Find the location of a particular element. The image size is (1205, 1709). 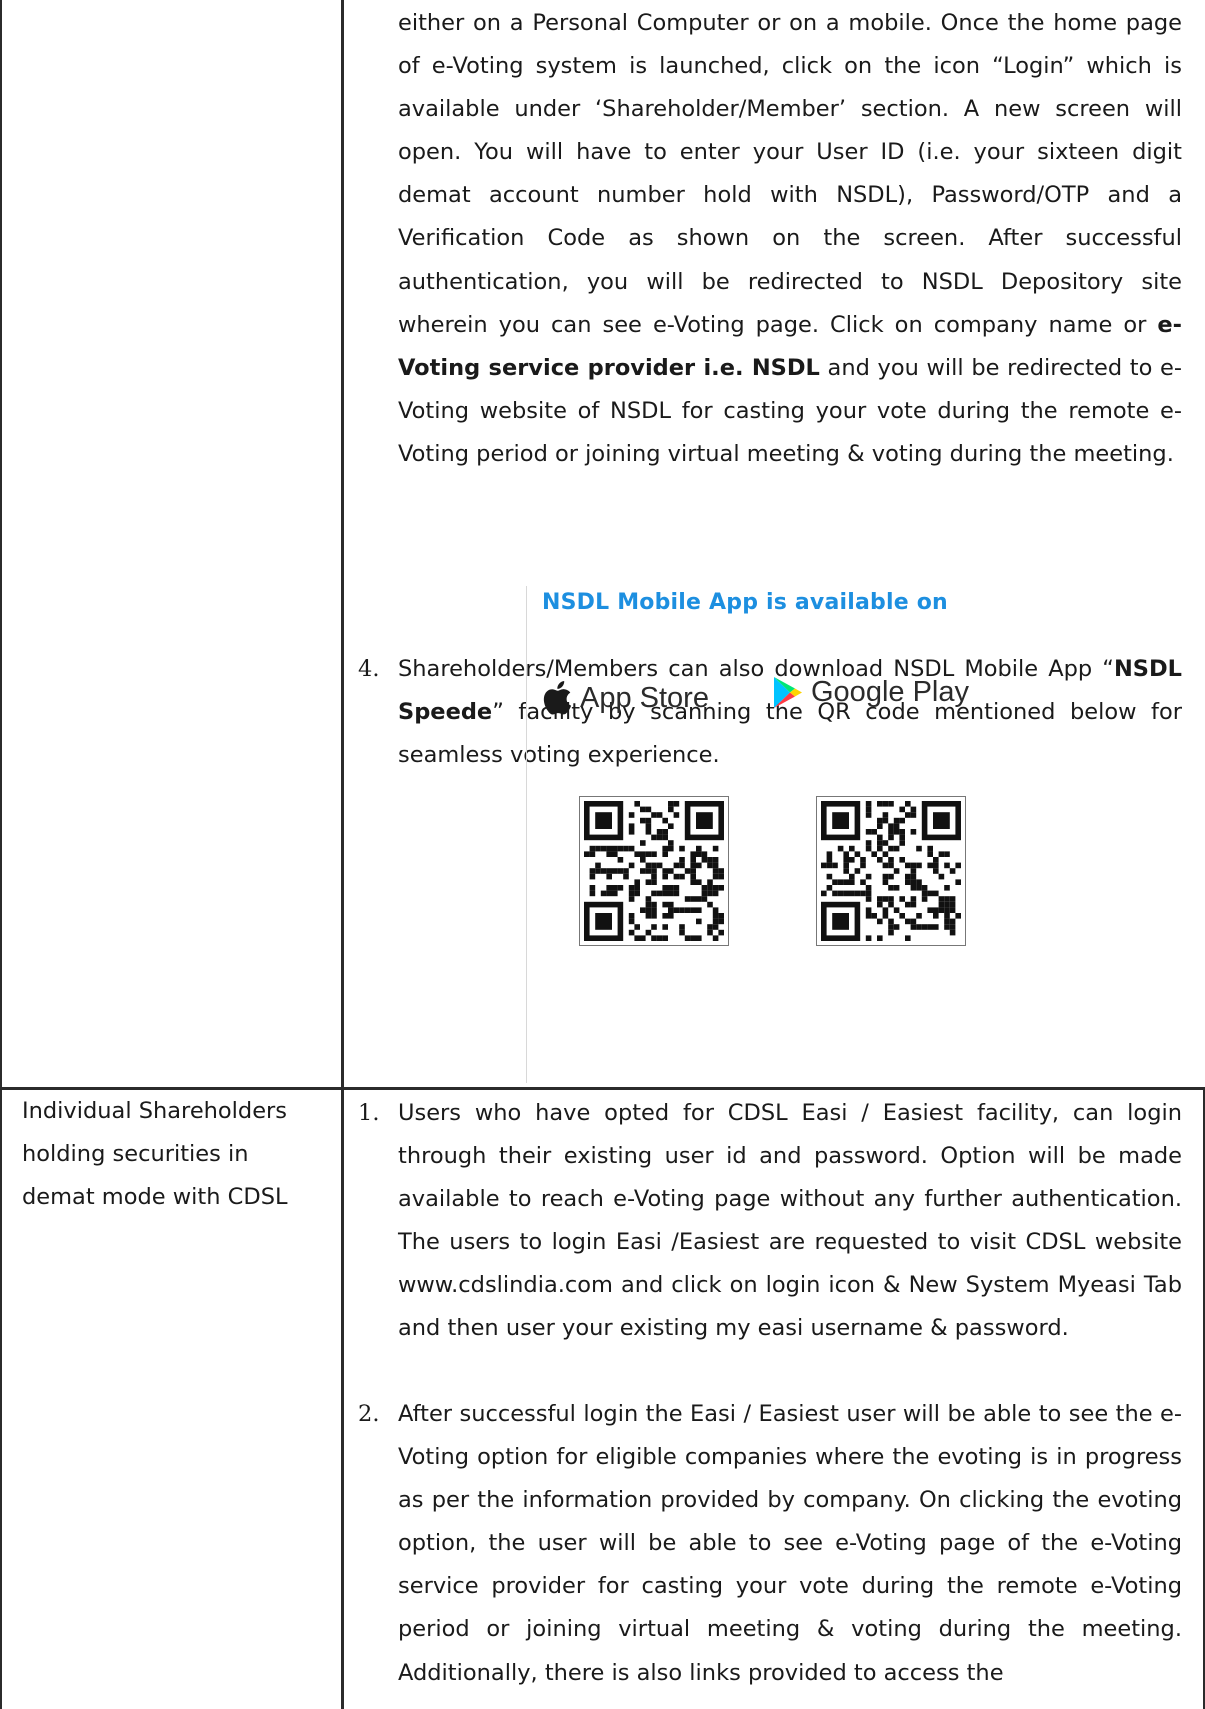

table-column-divider is located at coordinates (342, 854).